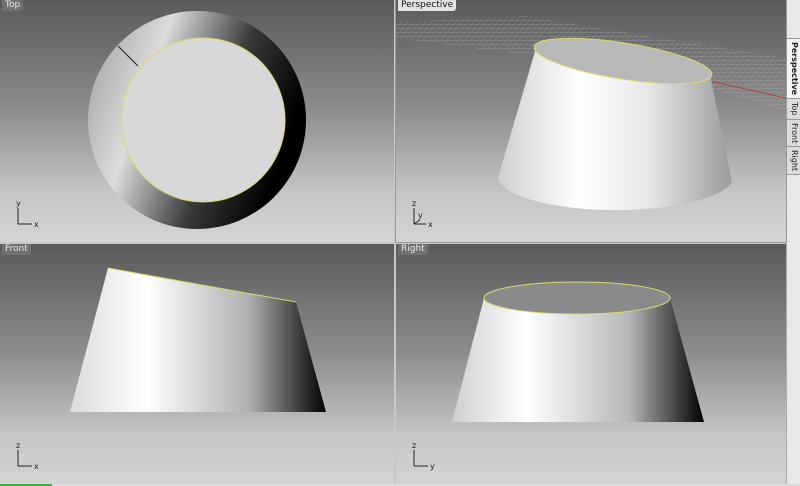 The image size is (800, 486). What do you see at coordinates (793, 160) in the screenshot?
I see `tab-right: Right` at bounding box center [793, 160].